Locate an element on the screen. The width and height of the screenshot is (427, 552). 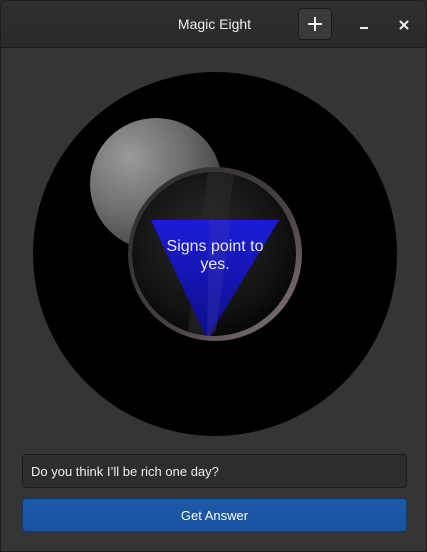
answer-text: Signs point to yes. is located at coordinates (215, 255).